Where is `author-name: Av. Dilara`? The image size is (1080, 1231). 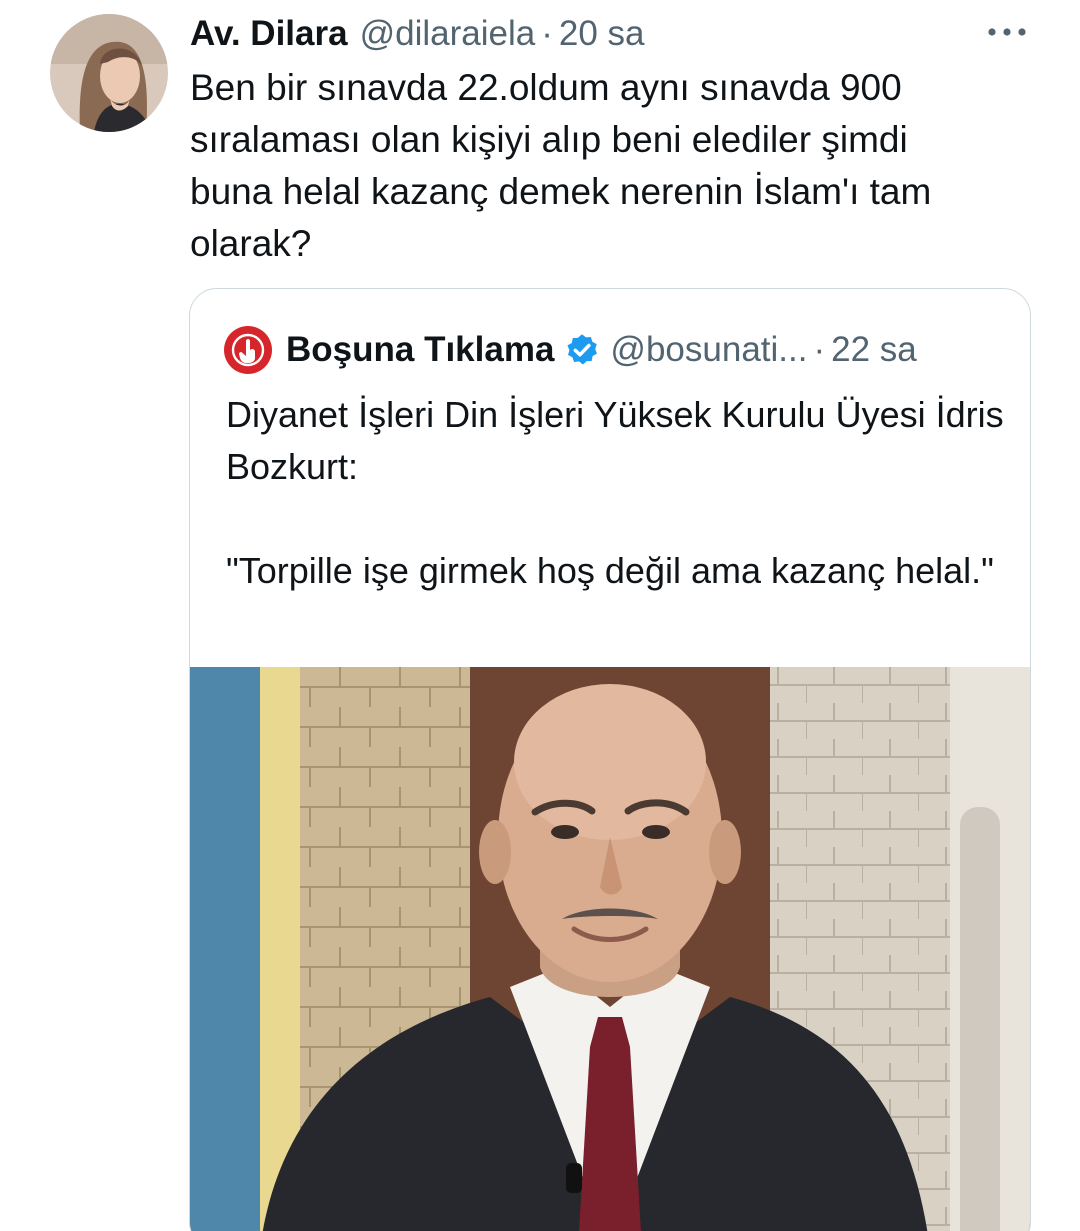
author-name: Av. Dilara is located at coordinates (269, 34).